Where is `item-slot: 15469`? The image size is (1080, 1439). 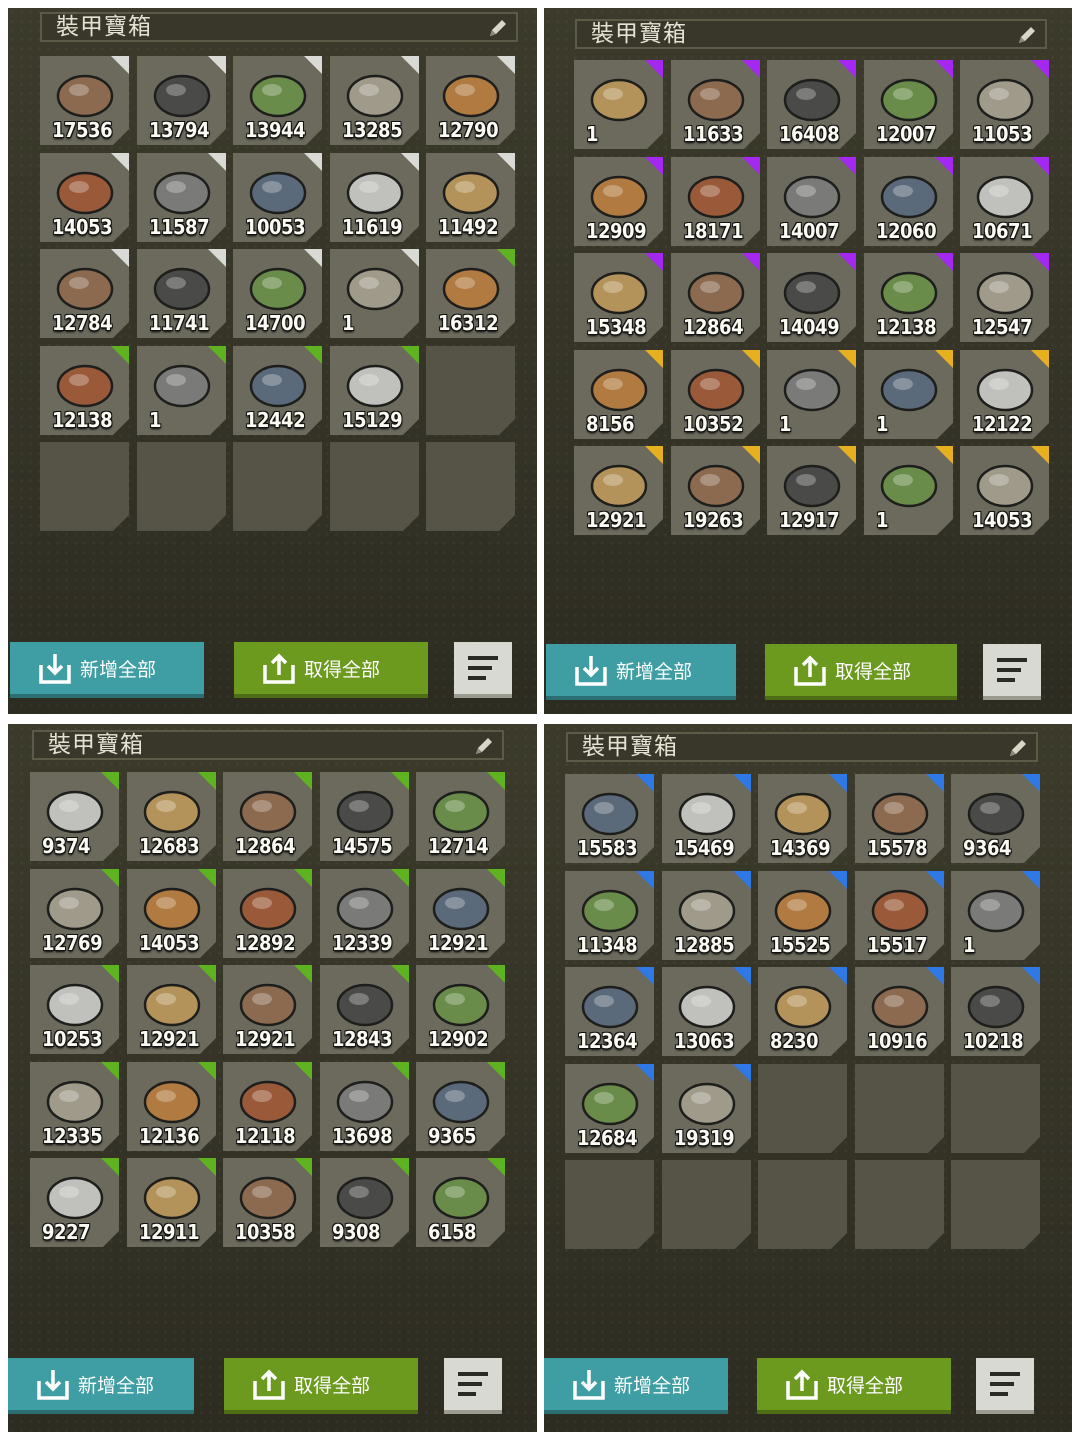 item-slot: 15469 is located at coordinates (706, 818).